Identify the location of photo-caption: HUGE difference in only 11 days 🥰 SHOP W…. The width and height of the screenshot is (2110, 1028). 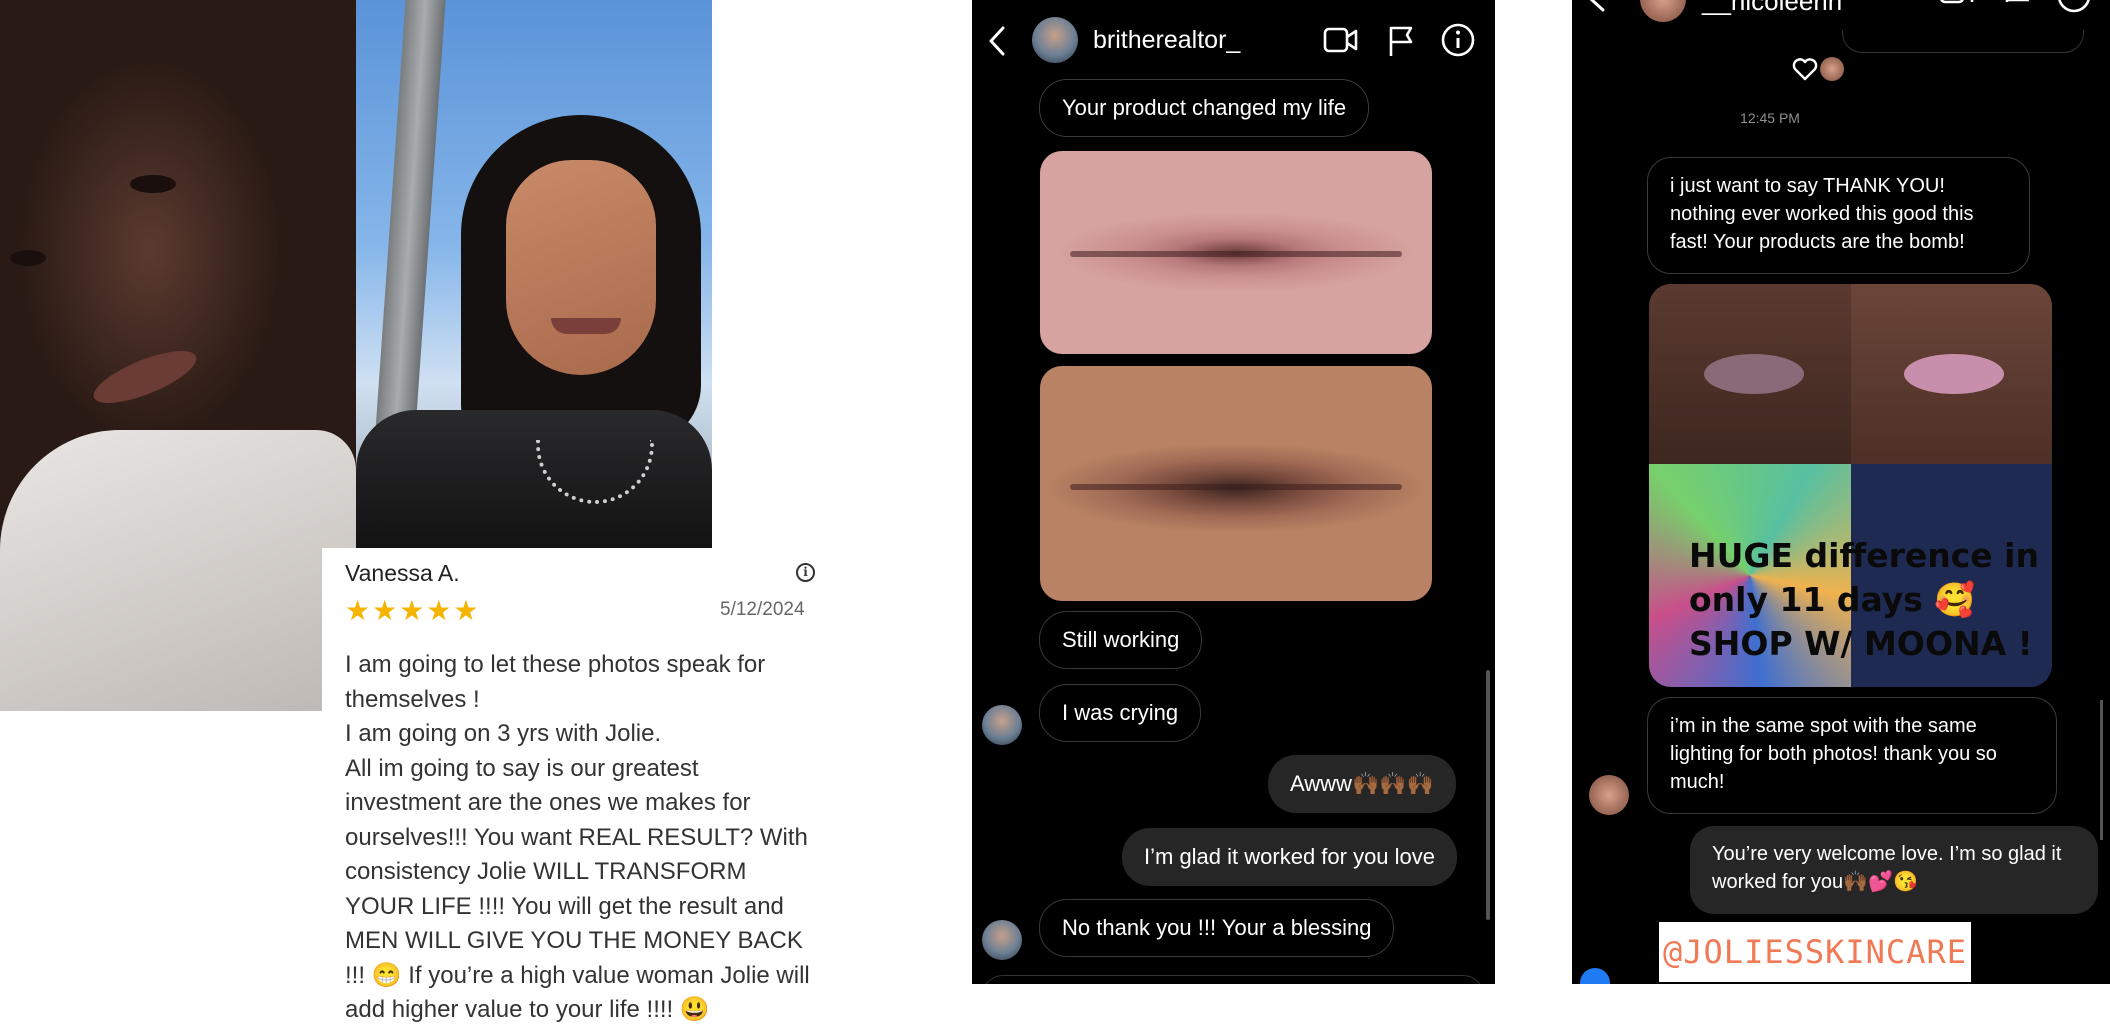
(1864, 599).